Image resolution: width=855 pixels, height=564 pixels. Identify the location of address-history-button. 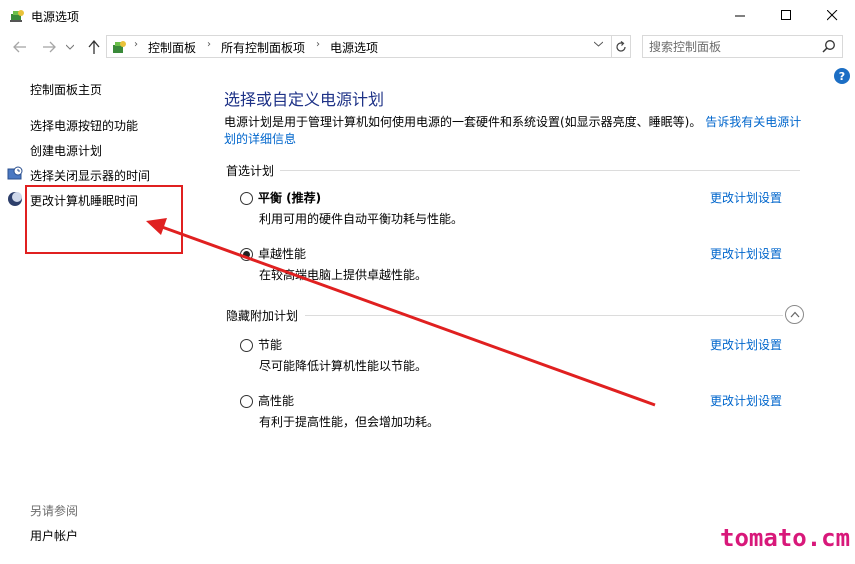
(598, 44).